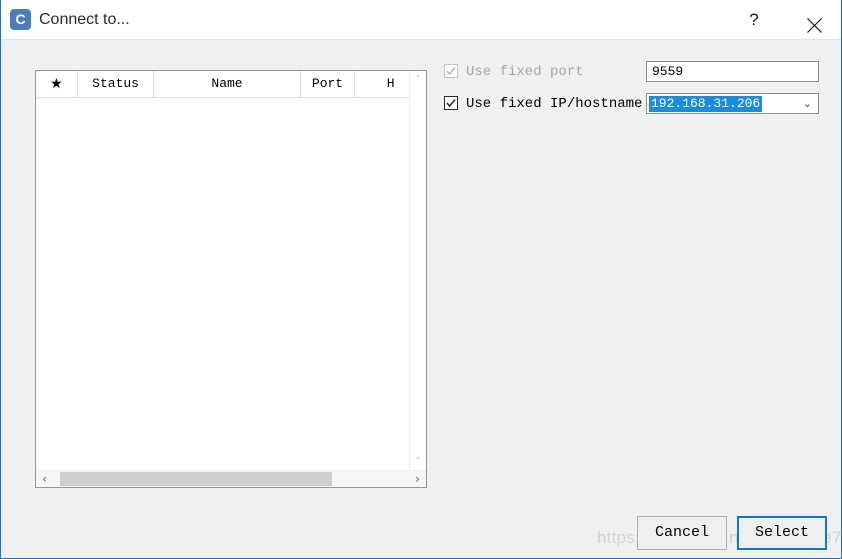 The width and height of the screenshot is (842, 559). I want to click on fixed-port-value: 9559, so click(668, 71).